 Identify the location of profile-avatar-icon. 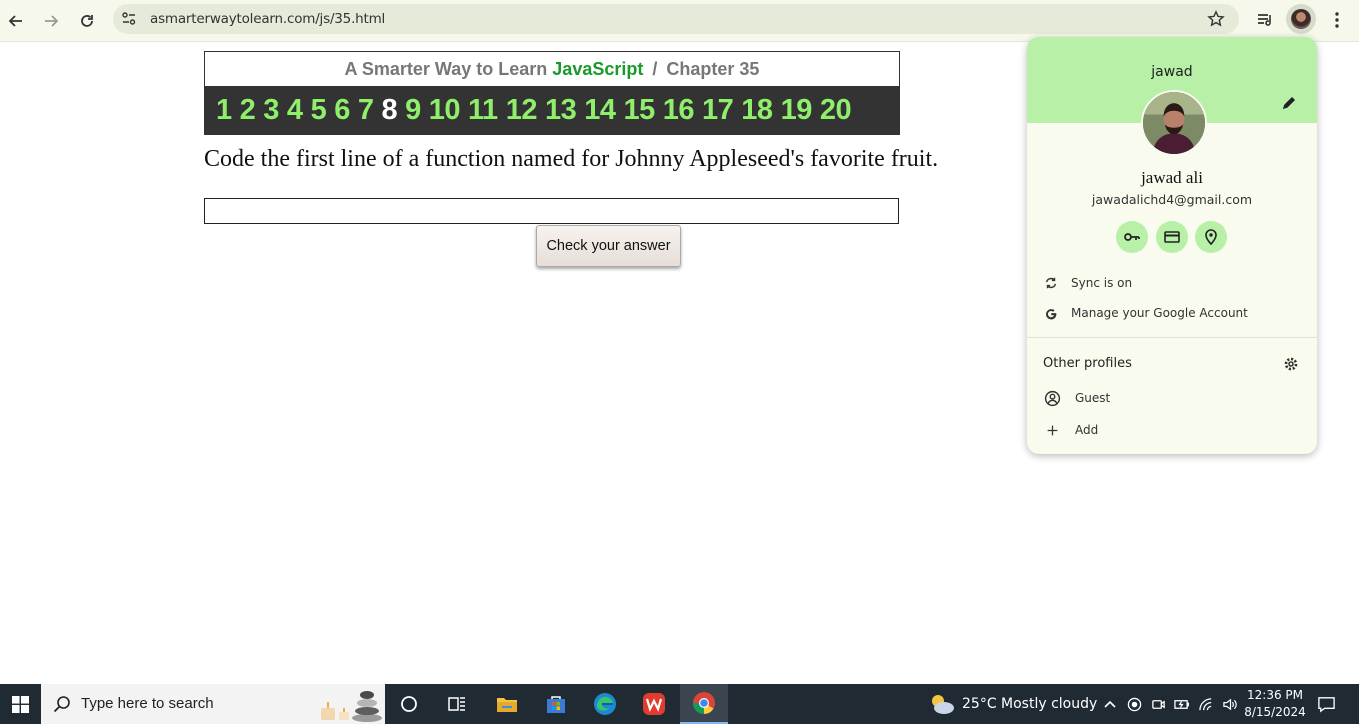
(1301, 19).